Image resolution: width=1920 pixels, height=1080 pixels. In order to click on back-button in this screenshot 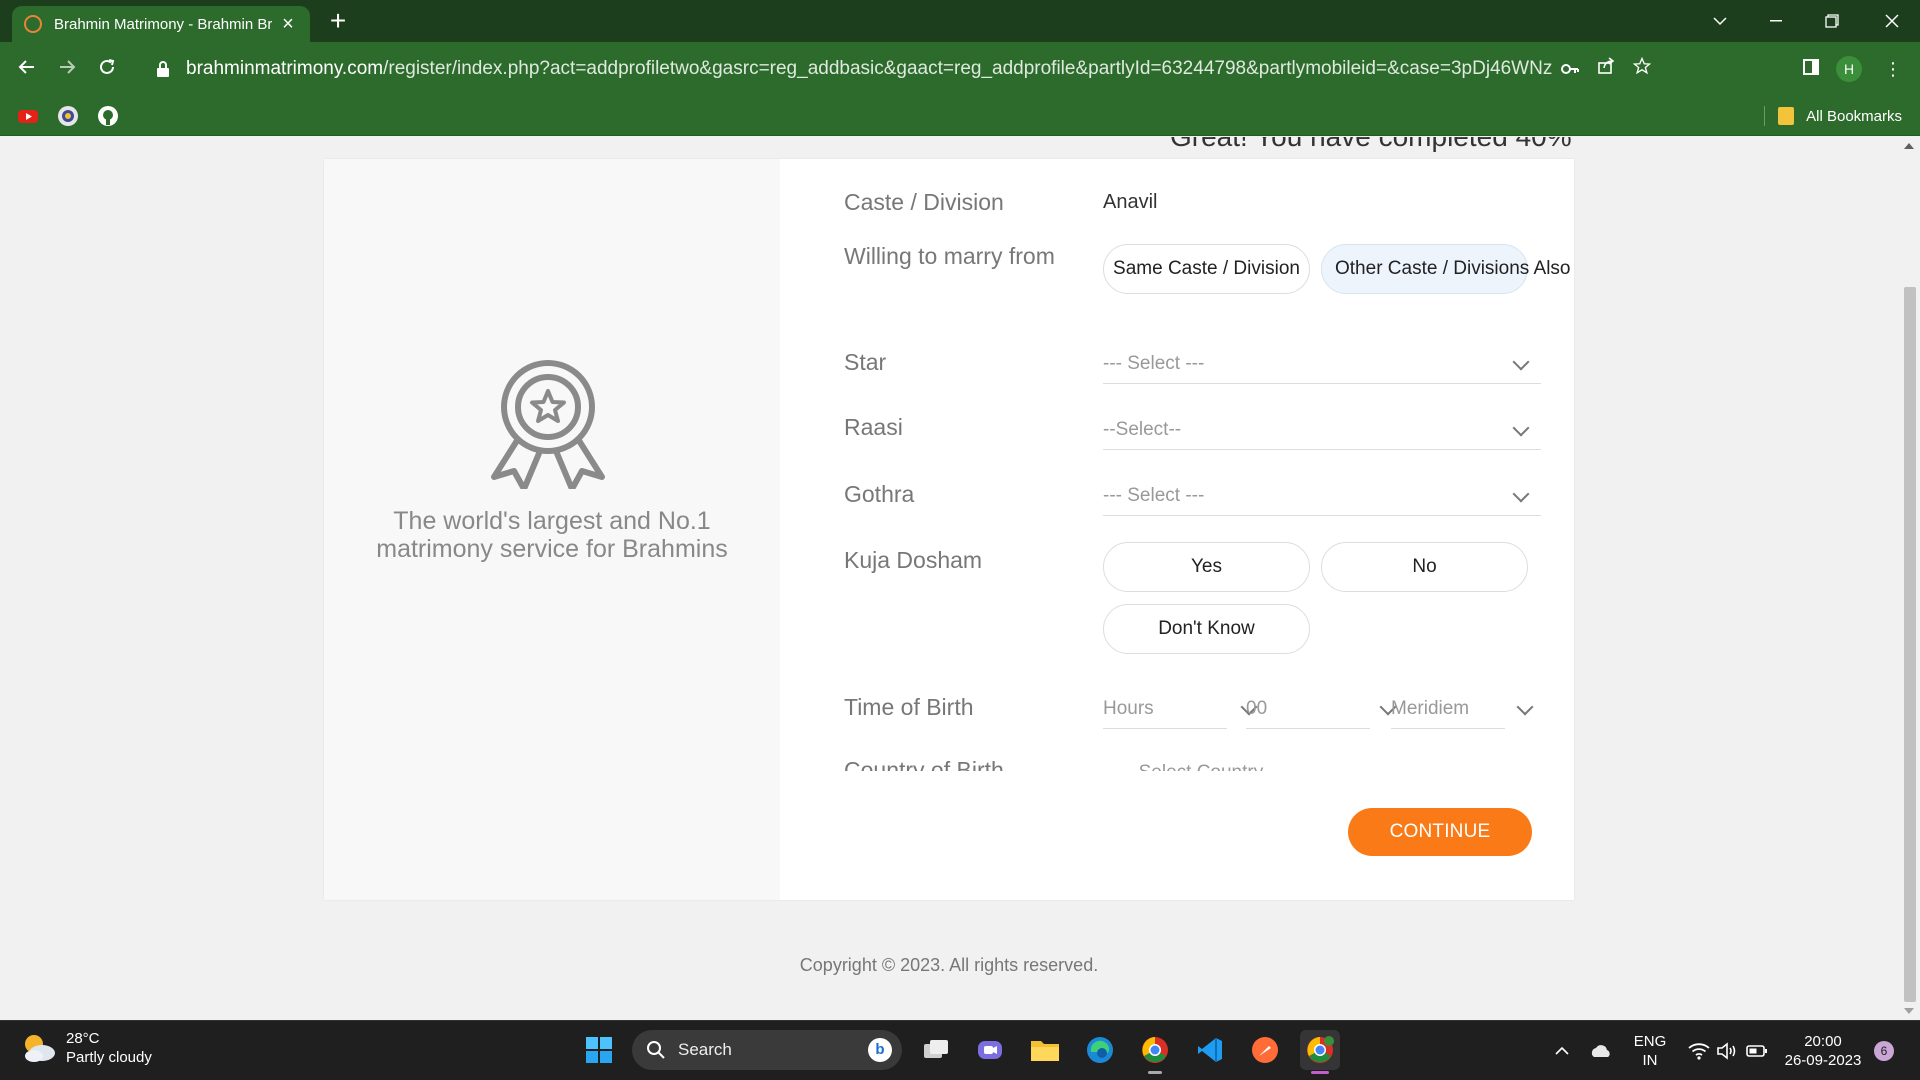, I will do `click(27, 69)`.